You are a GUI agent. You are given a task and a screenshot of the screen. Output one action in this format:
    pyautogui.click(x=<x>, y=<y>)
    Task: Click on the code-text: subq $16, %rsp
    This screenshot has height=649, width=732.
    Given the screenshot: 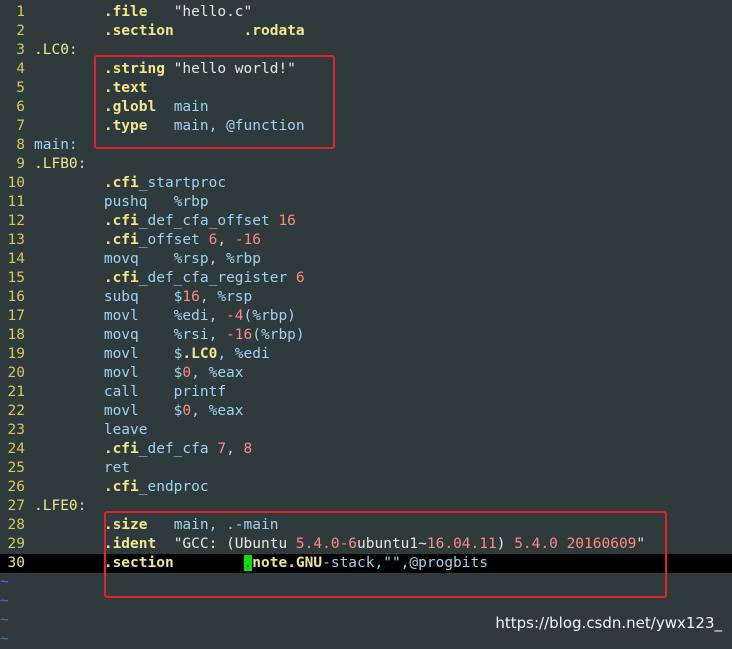 What is the action you would take?
    pyautogui.click(x=143, y=297)
    